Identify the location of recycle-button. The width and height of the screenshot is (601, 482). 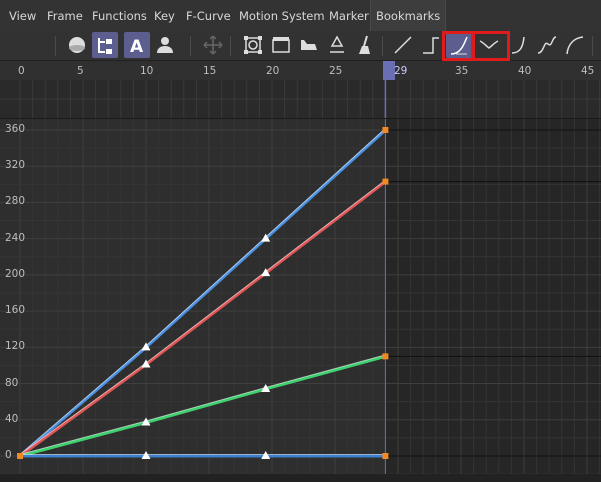
(337, 45).